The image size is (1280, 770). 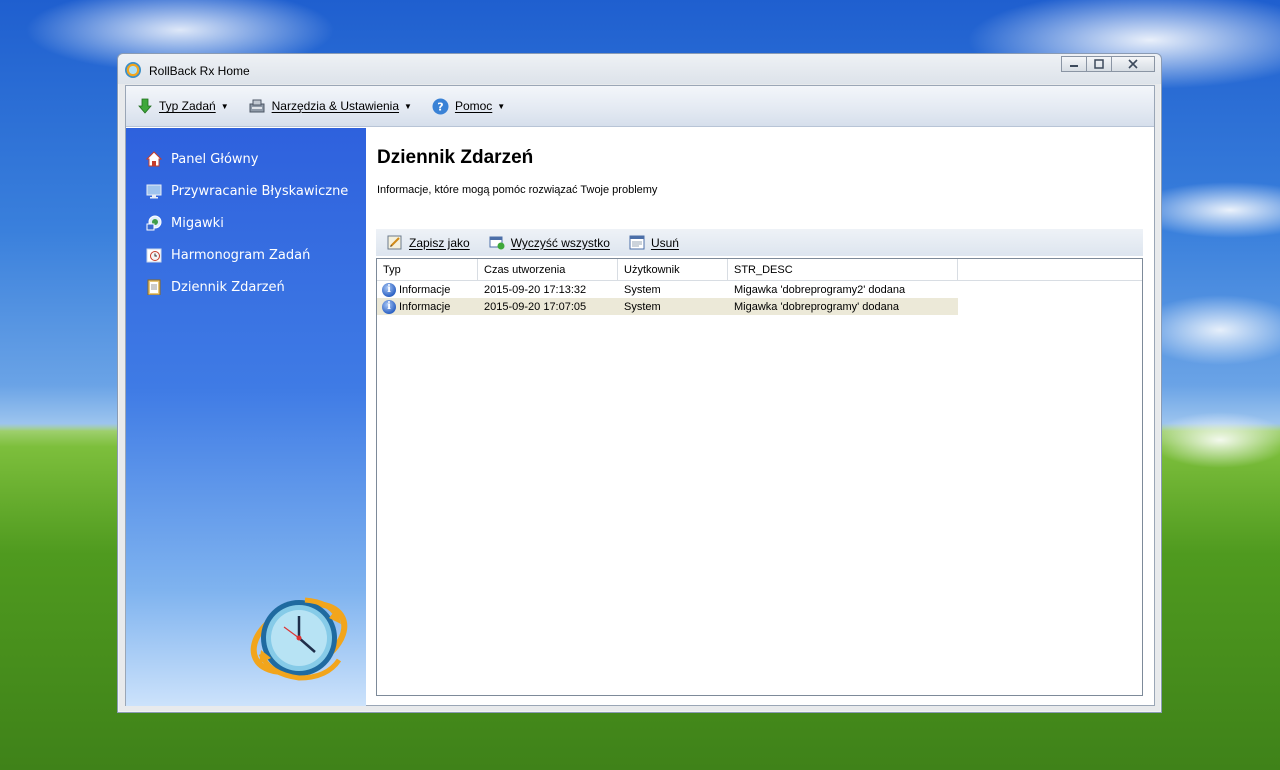 I want to click on window-controls, so click(x=1108, y=64).